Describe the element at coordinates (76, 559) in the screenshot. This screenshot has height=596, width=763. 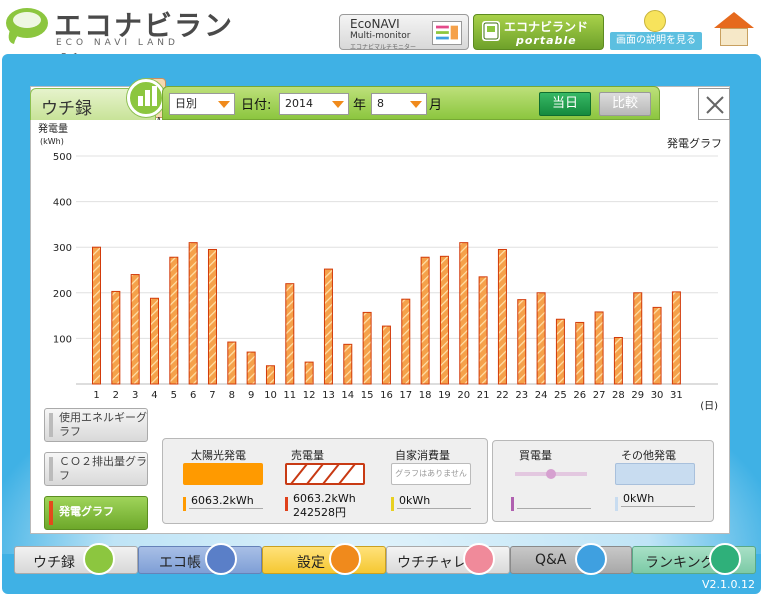
I see `nav-uchiroku: ウチ録` at that location.